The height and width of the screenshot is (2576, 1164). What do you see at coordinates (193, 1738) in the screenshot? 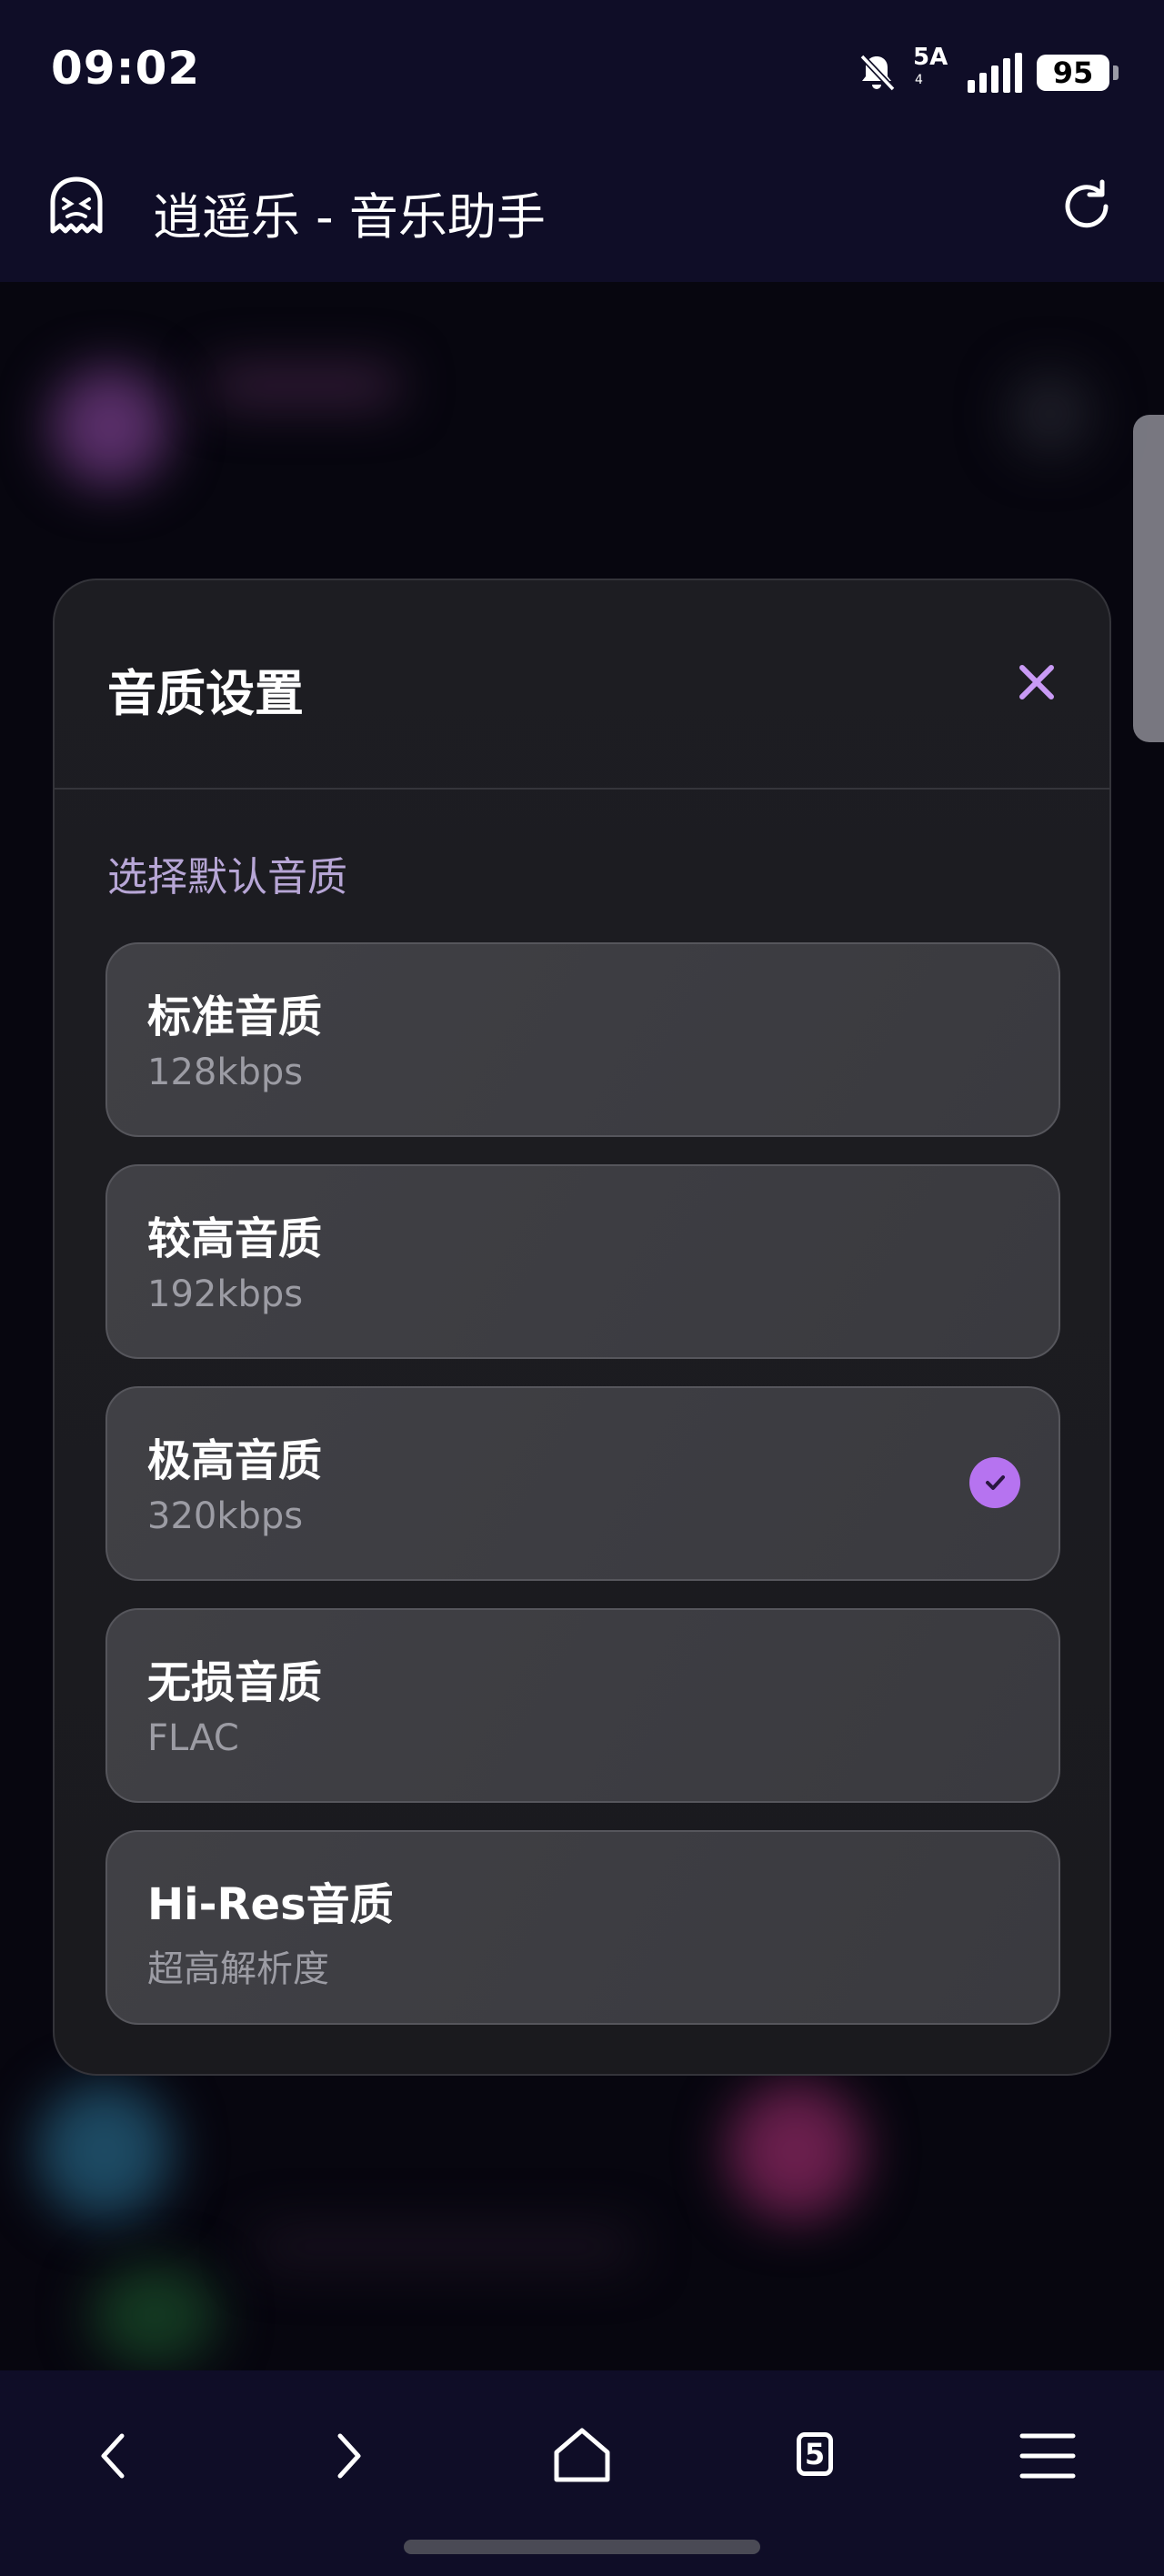
I see `option-detail: FLAC` at bounding box center [193, 1738].